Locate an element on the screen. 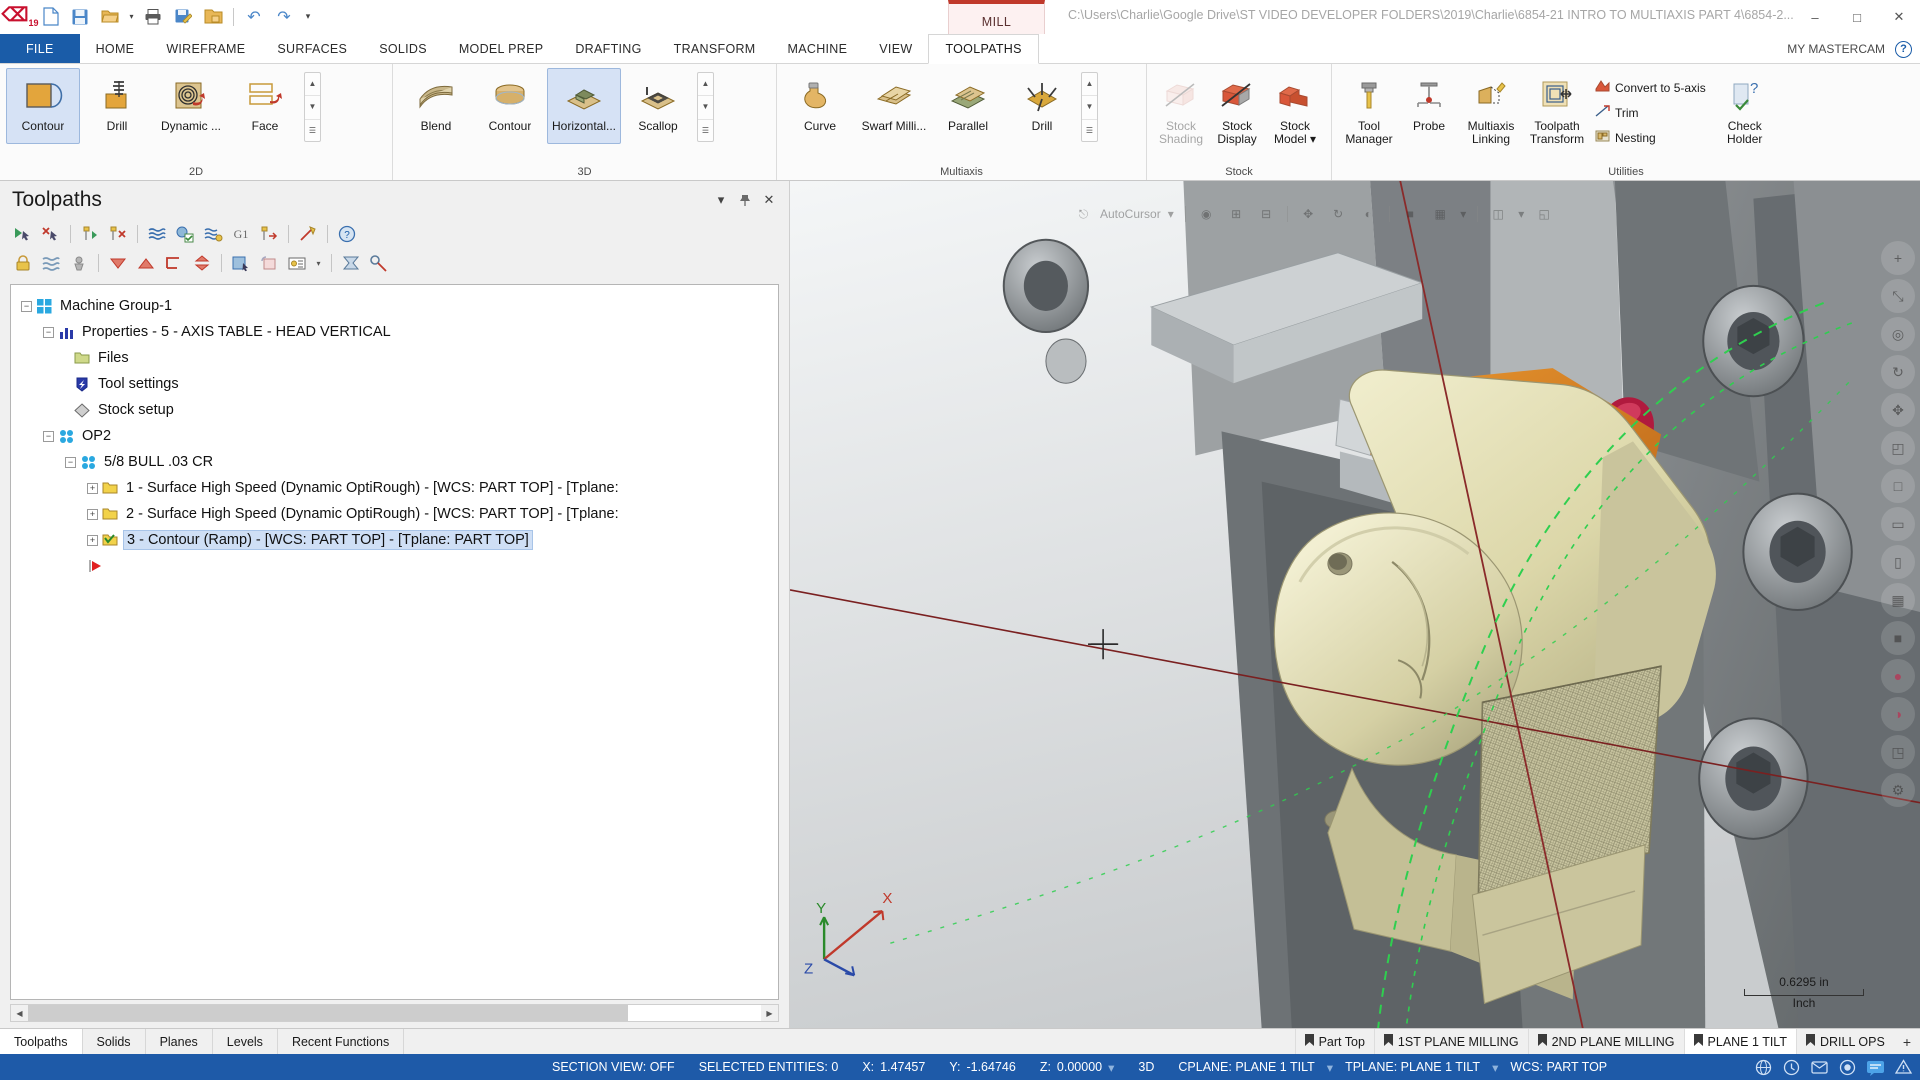  view-settings-icon: ⚙ is located at coordinates (1898, 790).